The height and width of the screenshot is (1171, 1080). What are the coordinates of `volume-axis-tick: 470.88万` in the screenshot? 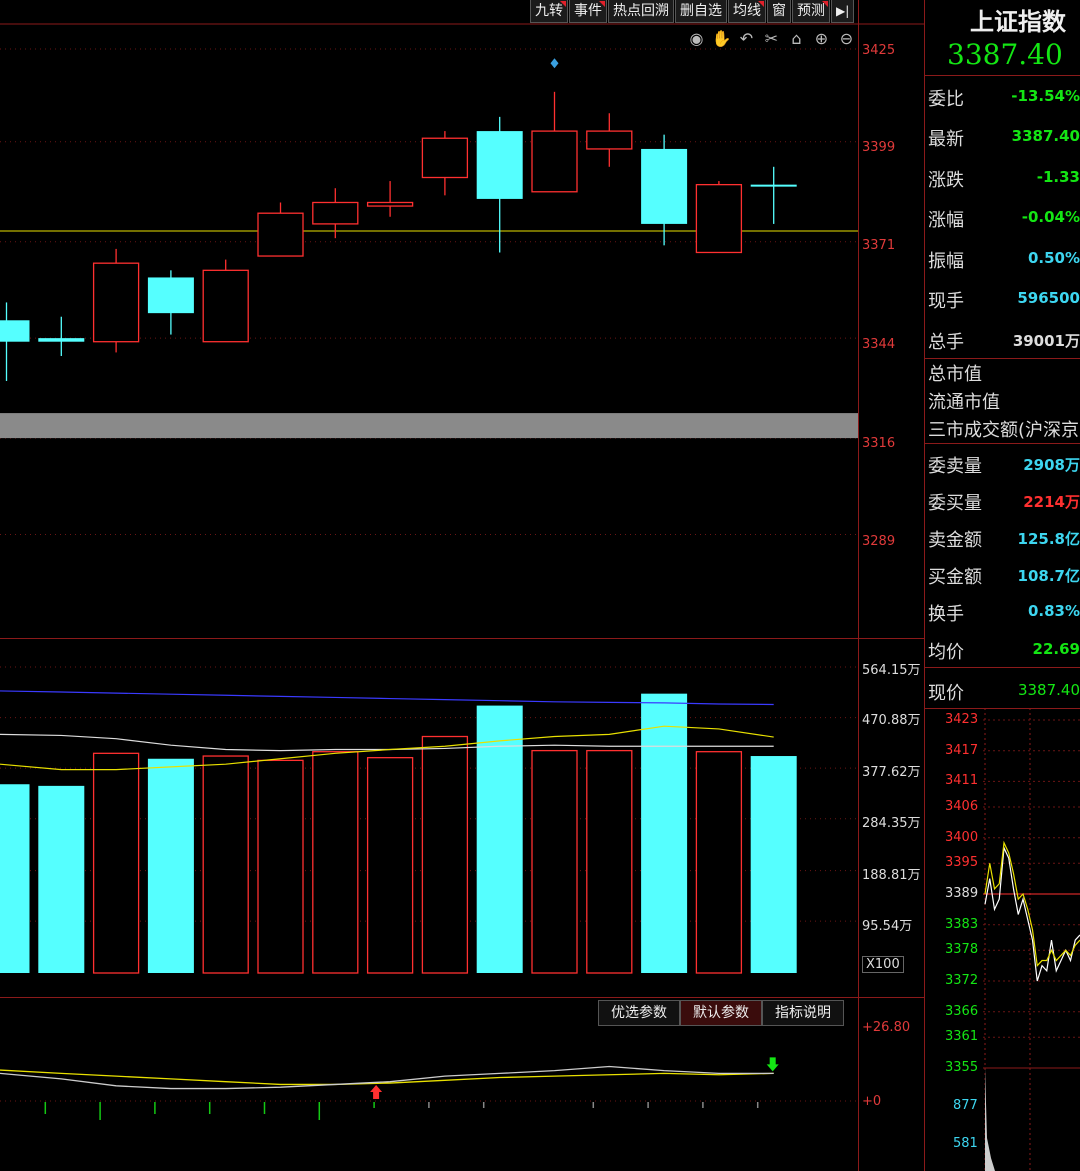 It's located at (891, 720).